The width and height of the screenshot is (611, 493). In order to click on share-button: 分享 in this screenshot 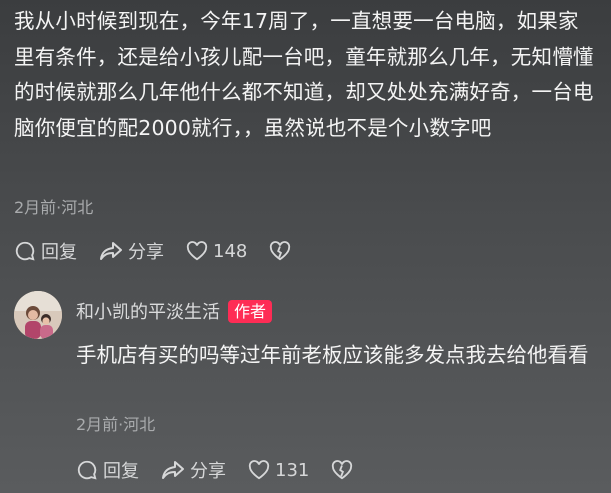, I will do `click(131, 251)`.